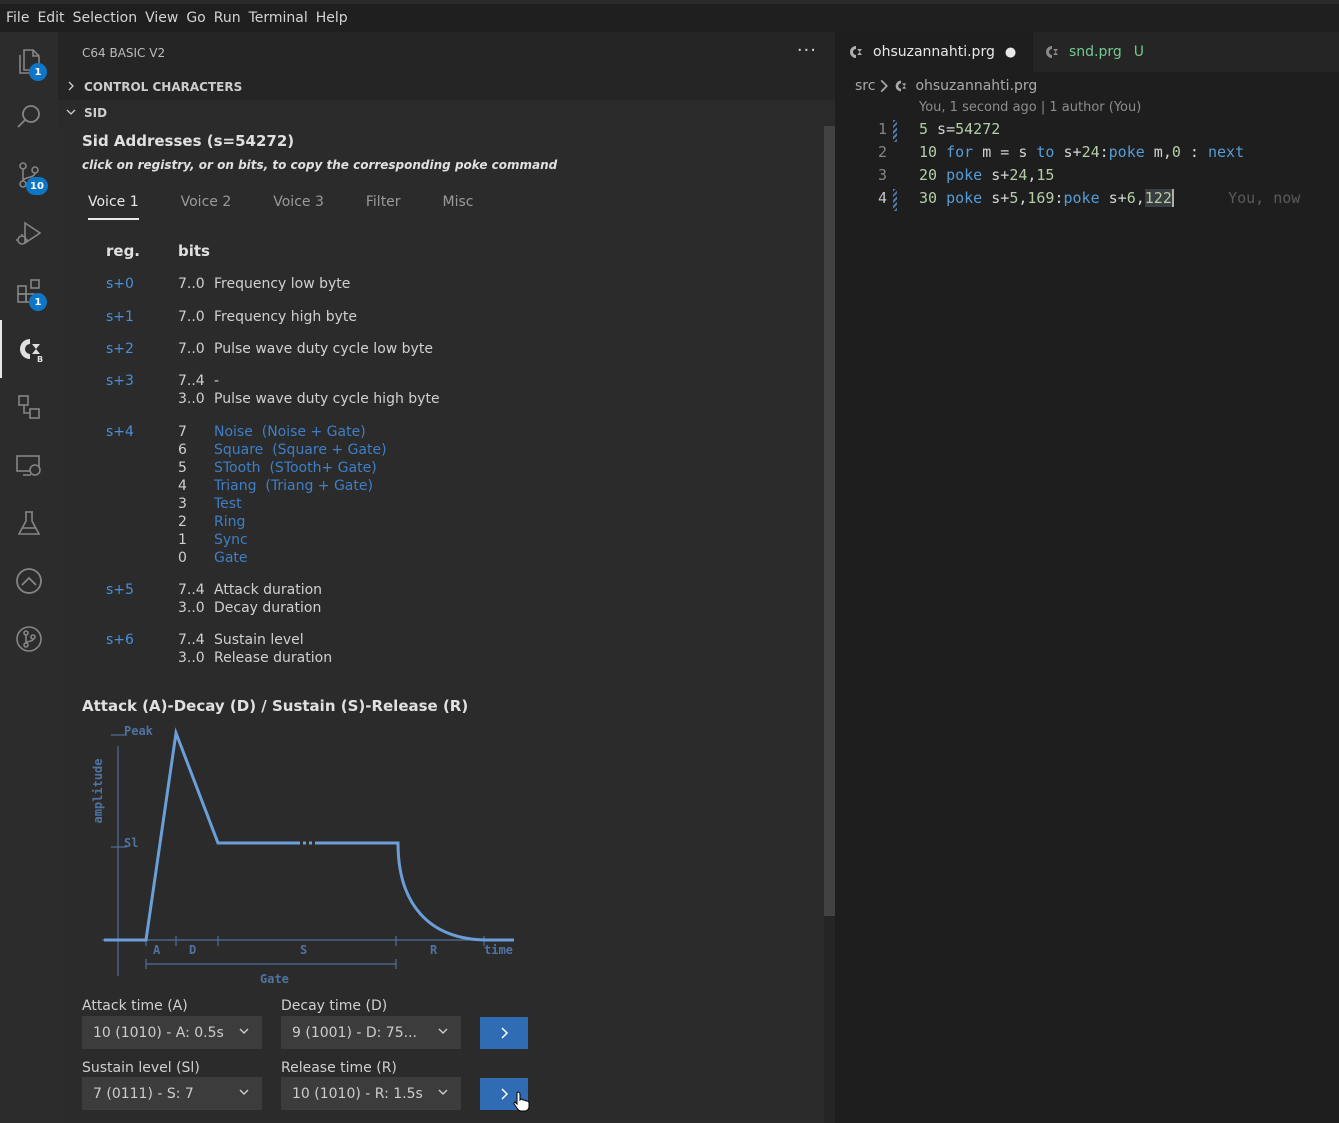 This screenshot has height=1123, width=1339. What do you see at coordinates (120, 640) in the screenshot?
I see `register-s6: s+6` at bounding box center [120, 640].